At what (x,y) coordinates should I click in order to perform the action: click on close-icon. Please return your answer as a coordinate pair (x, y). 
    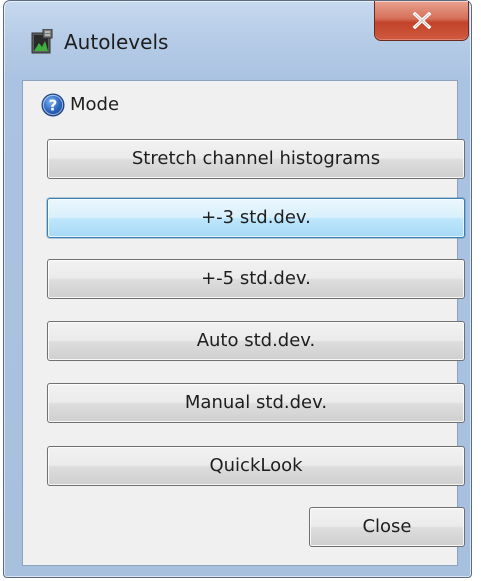
    Looking at the image, I should click on (422, 20).